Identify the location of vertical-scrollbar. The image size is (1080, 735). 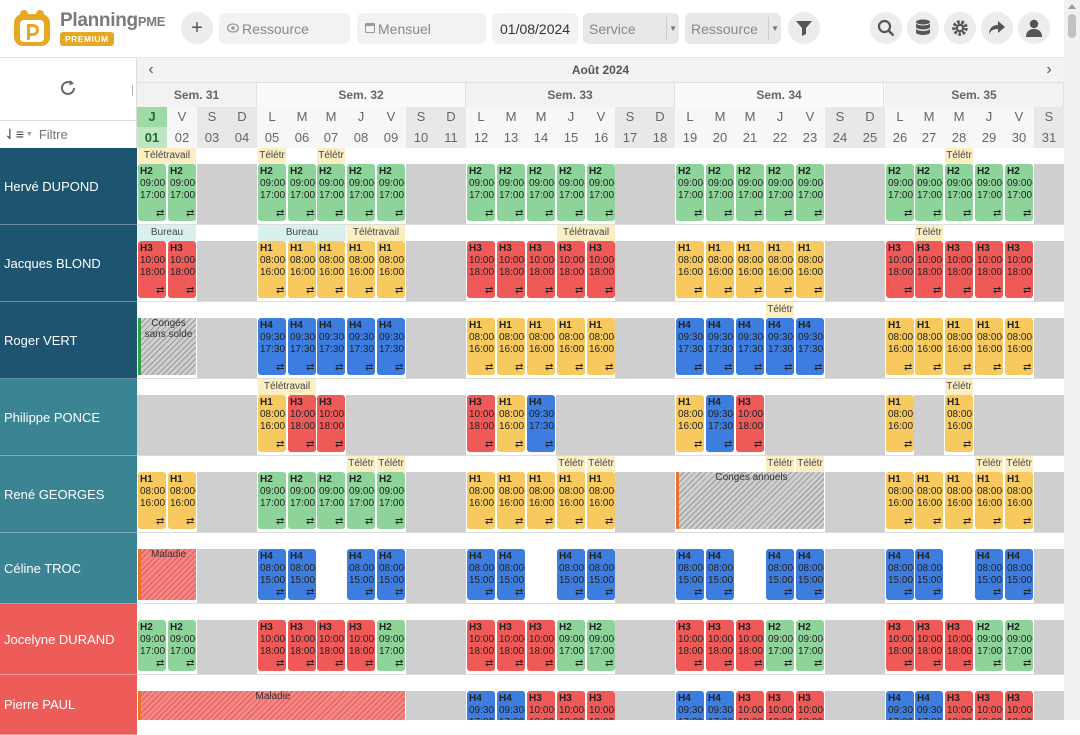
(1072, 360).